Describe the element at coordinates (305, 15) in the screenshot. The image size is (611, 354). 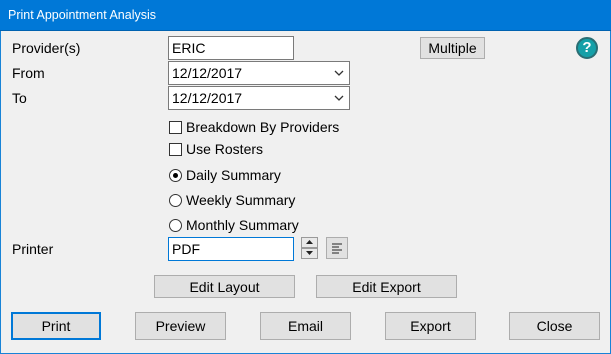
I see `title-bar: Print Appointment Analysis` at that location.